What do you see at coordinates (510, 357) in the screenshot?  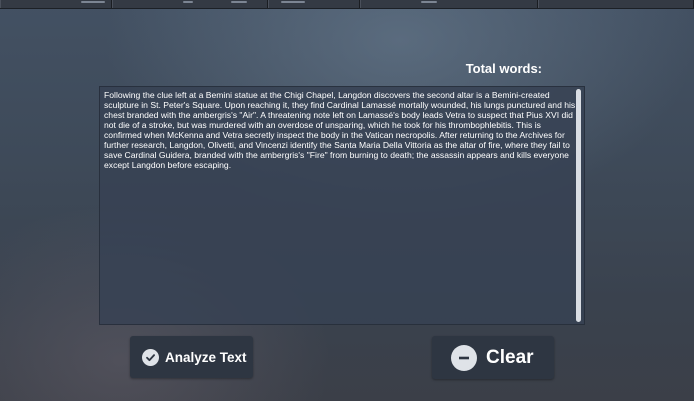 I see `clear-label: Clear` at bounding box center [510, 357].